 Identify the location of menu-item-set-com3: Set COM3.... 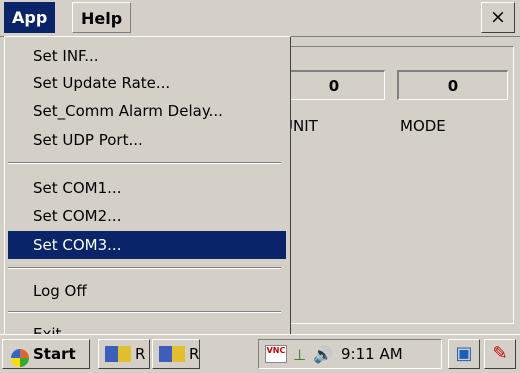
(147, 245).